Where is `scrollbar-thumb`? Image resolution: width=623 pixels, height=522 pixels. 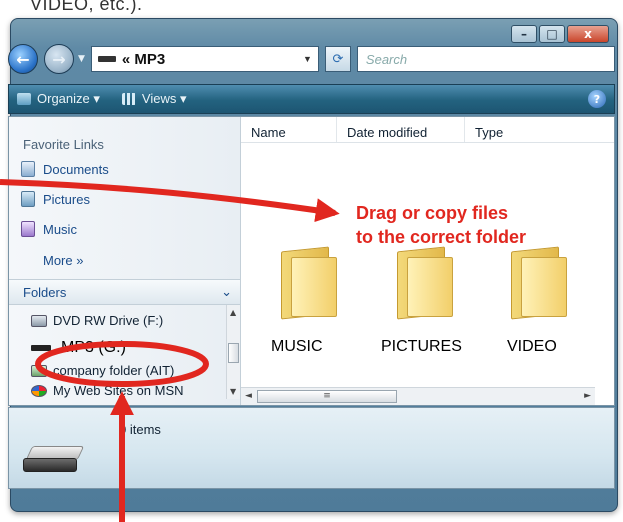
scrollbar-thumb is located at coordinates (233, 353).